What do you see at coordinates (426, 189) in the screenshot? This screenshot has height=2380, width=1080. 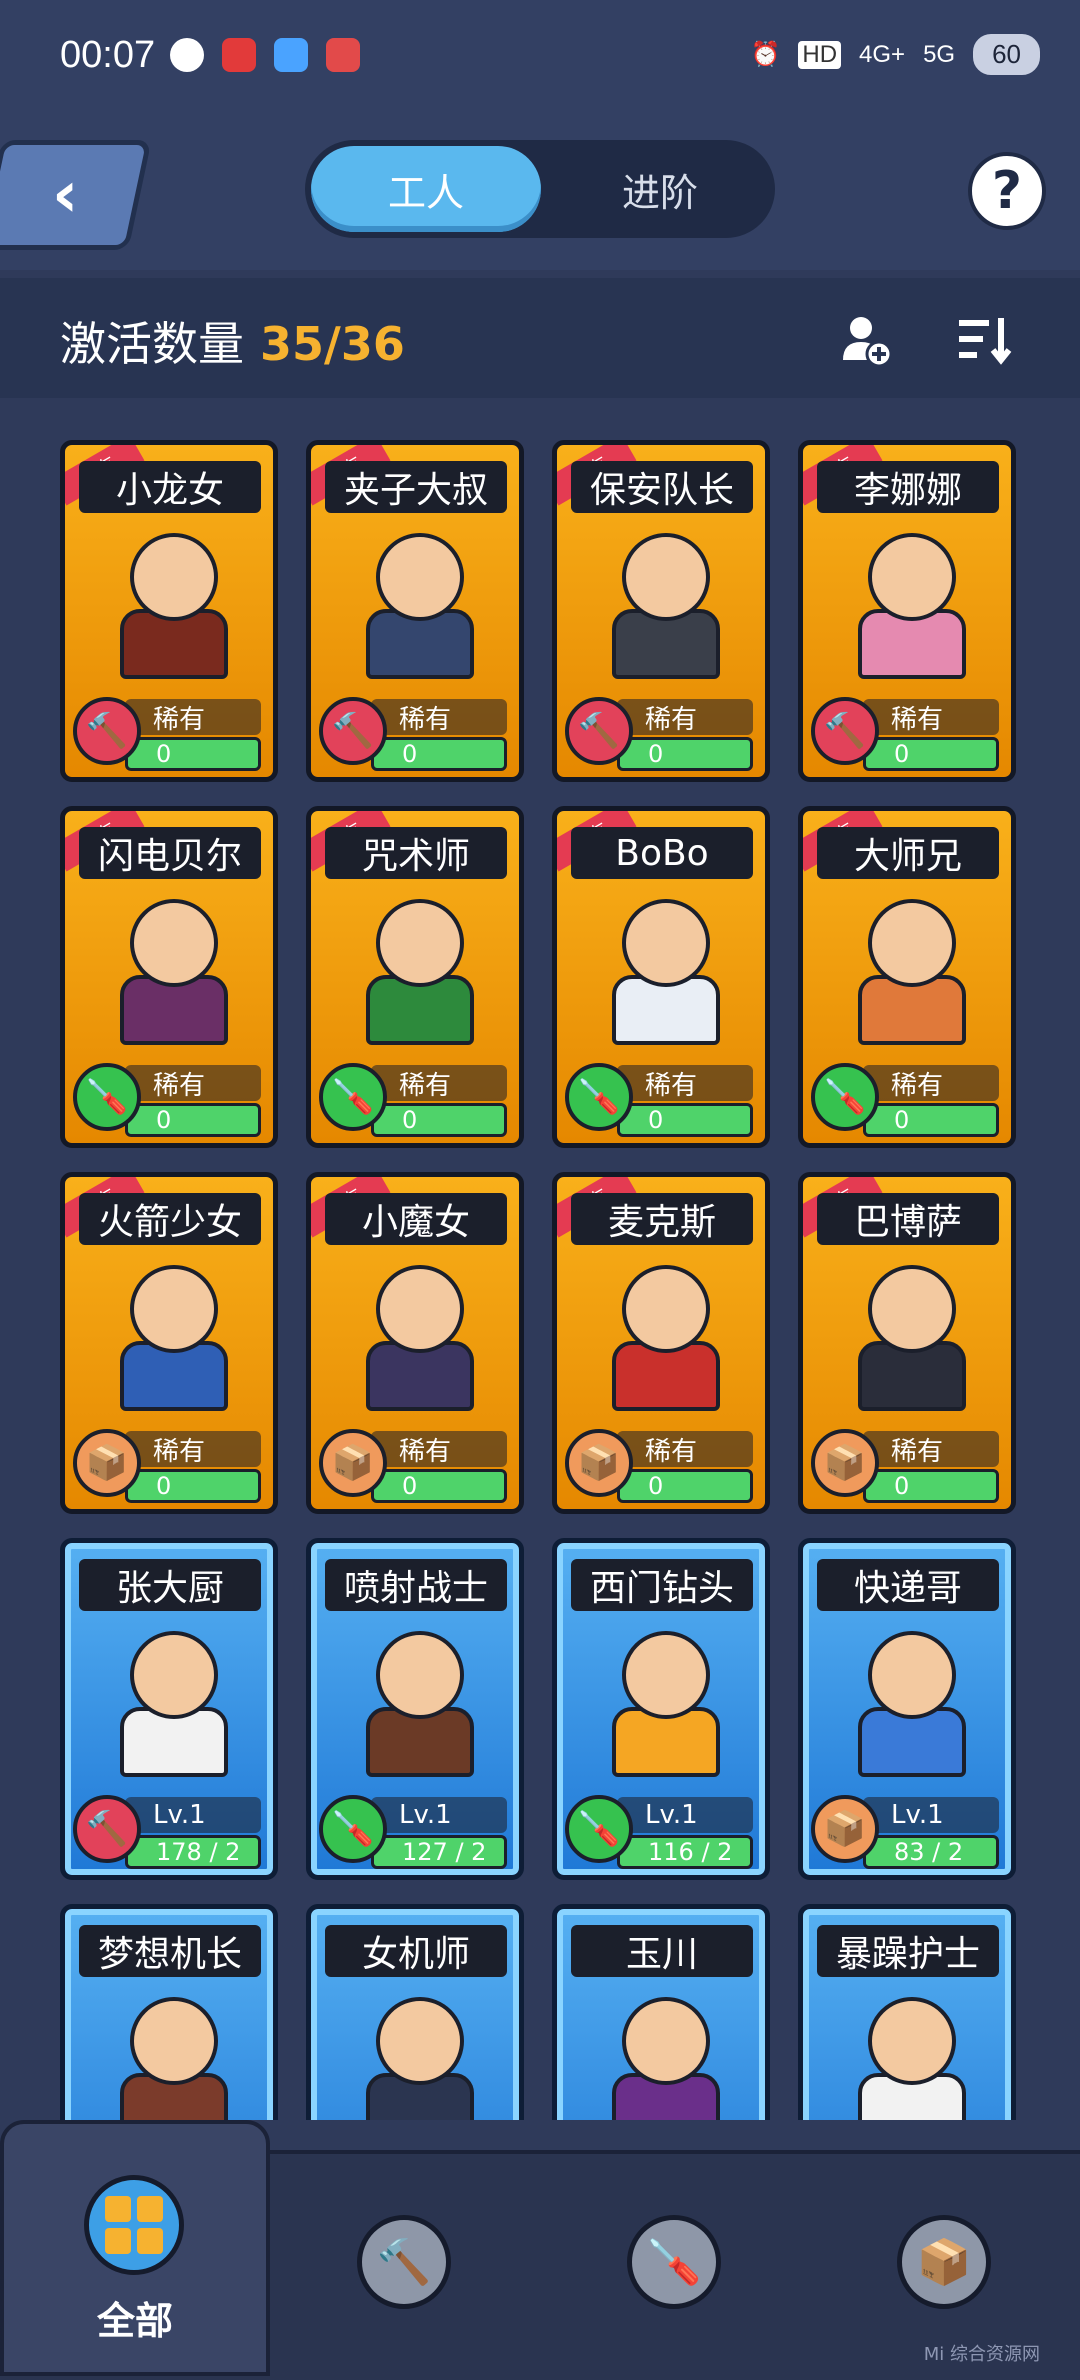 I see `tab-workers: 工人` at bounding box center [426, 189].